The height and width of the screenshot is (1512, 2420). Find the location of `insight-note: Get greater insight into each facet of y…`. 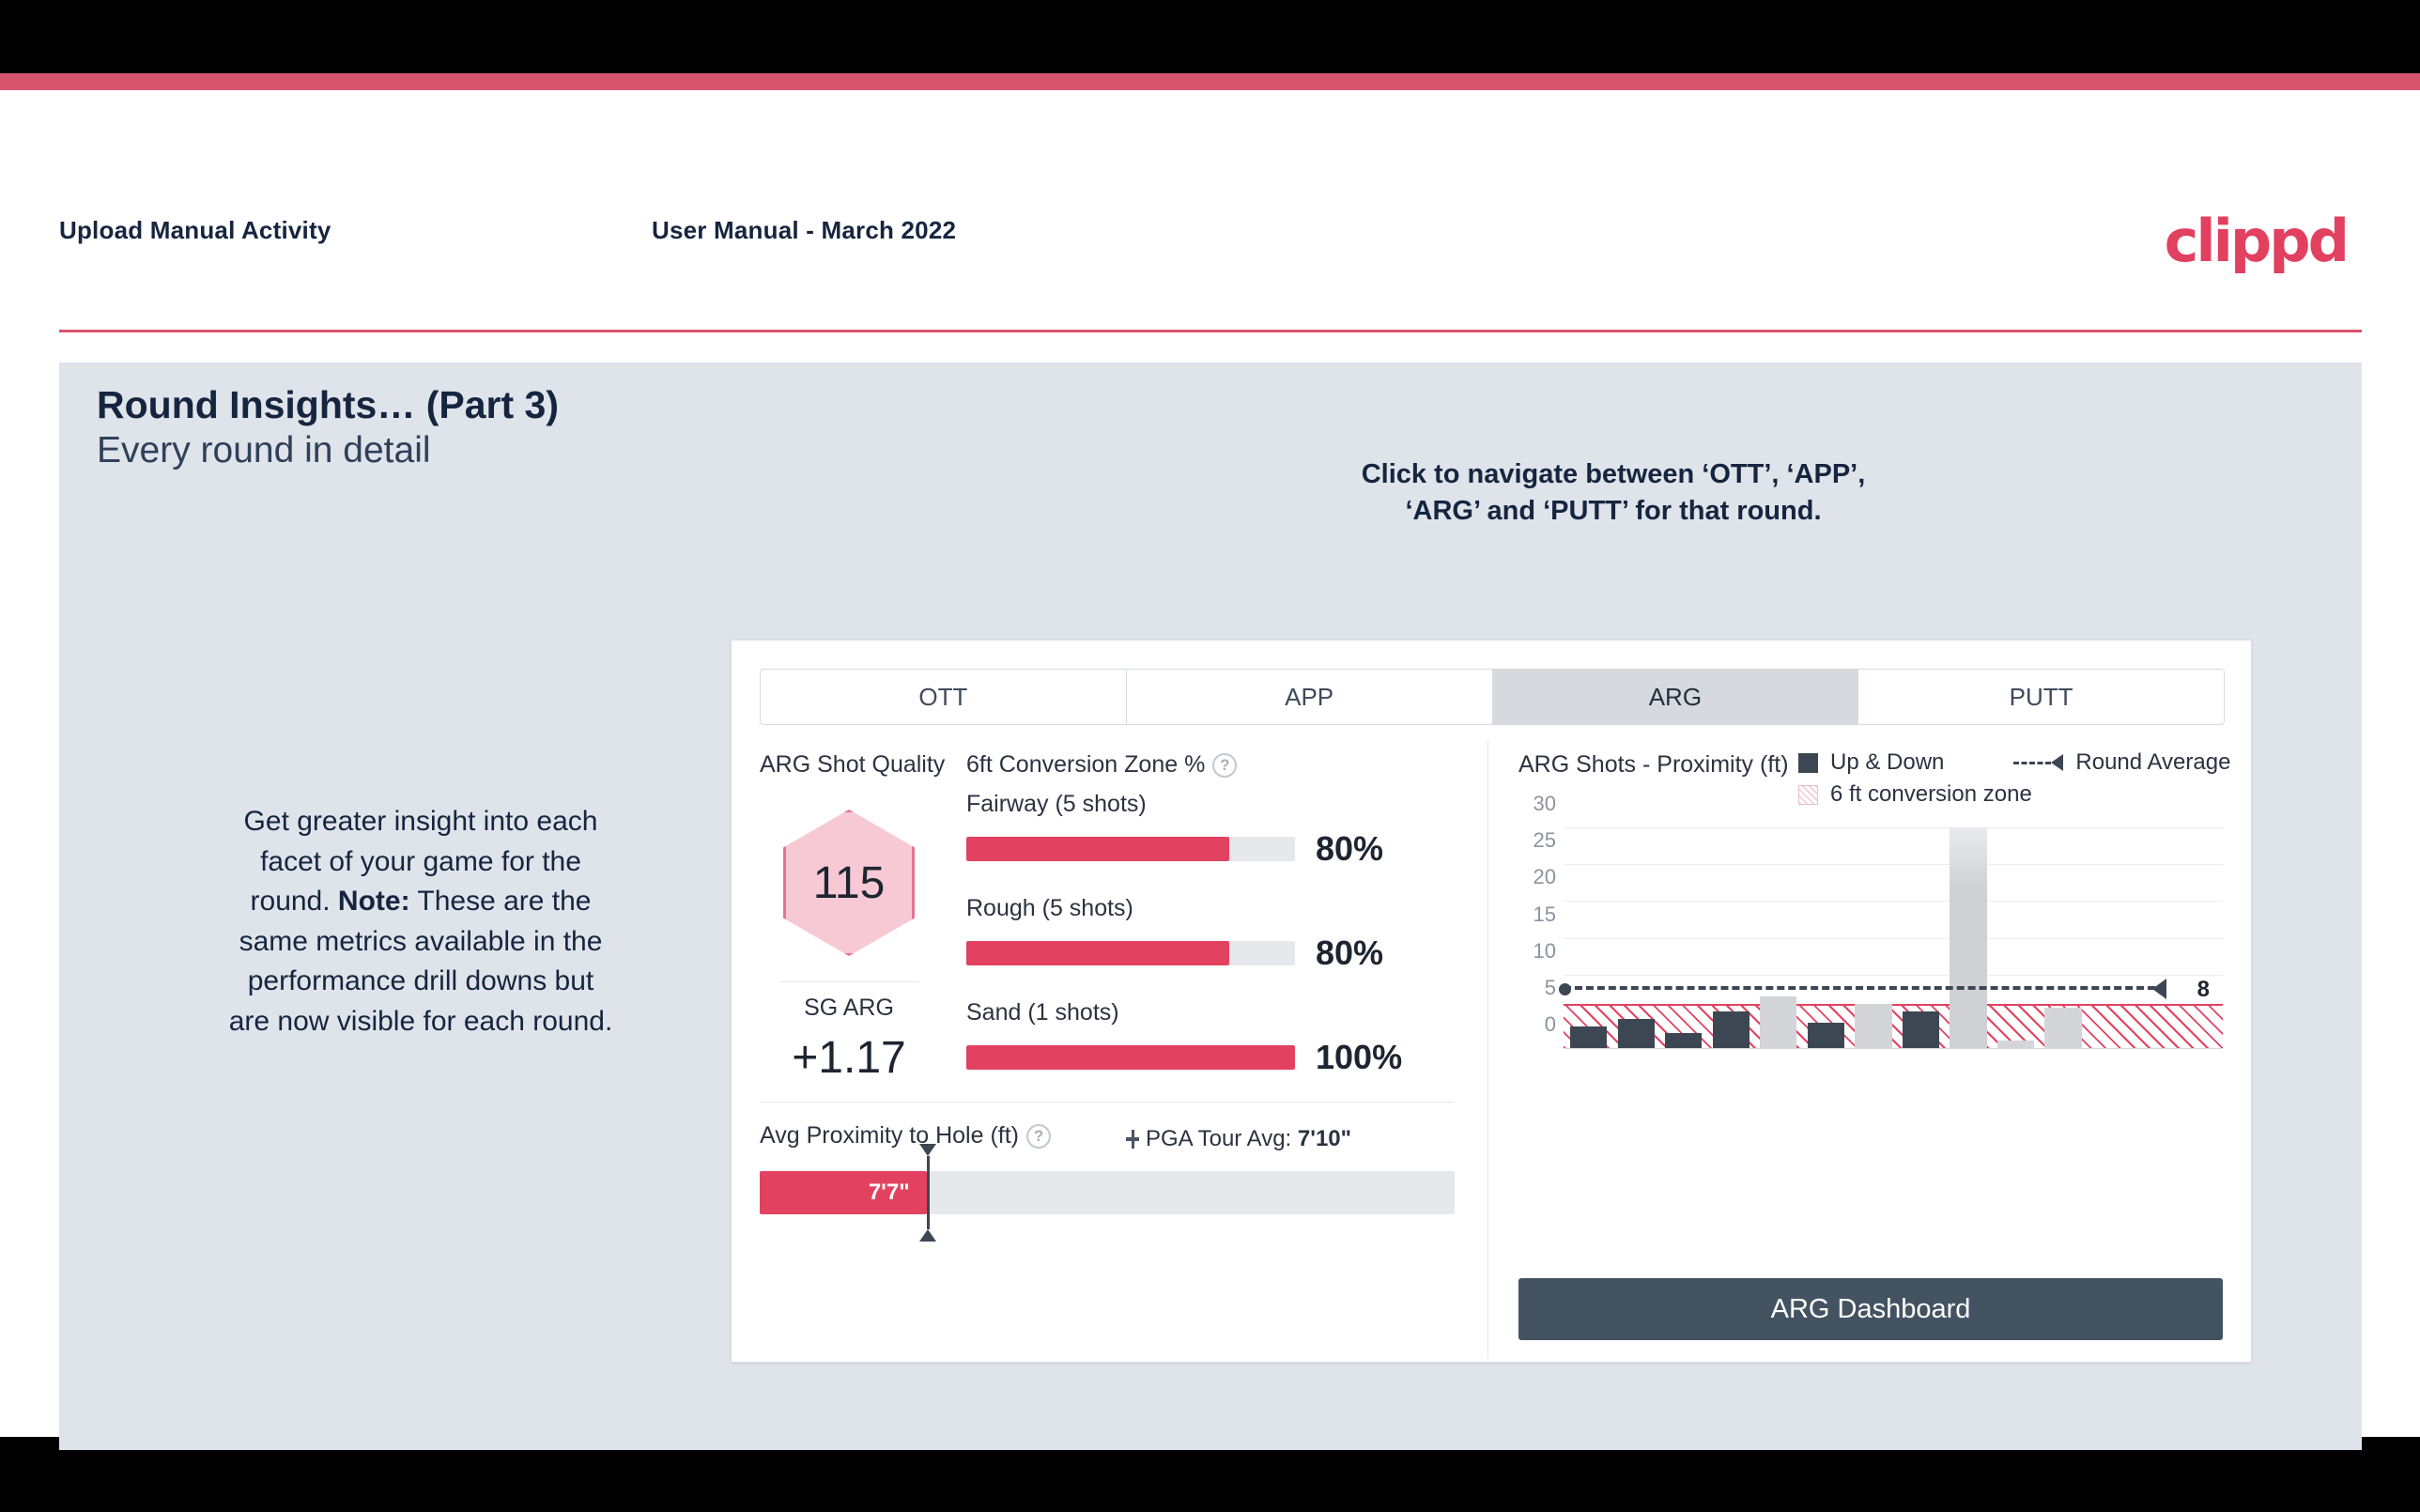

insight-note: Get greater insight into each facet of y… is located at coordinates (421, 922).